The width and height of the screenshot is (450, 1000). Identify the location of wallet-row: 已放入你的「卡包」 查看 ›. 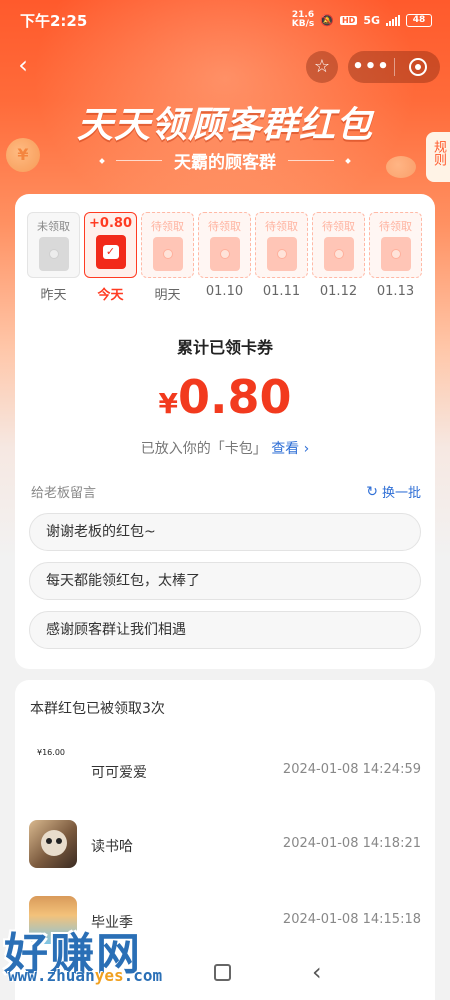
(225, 448).